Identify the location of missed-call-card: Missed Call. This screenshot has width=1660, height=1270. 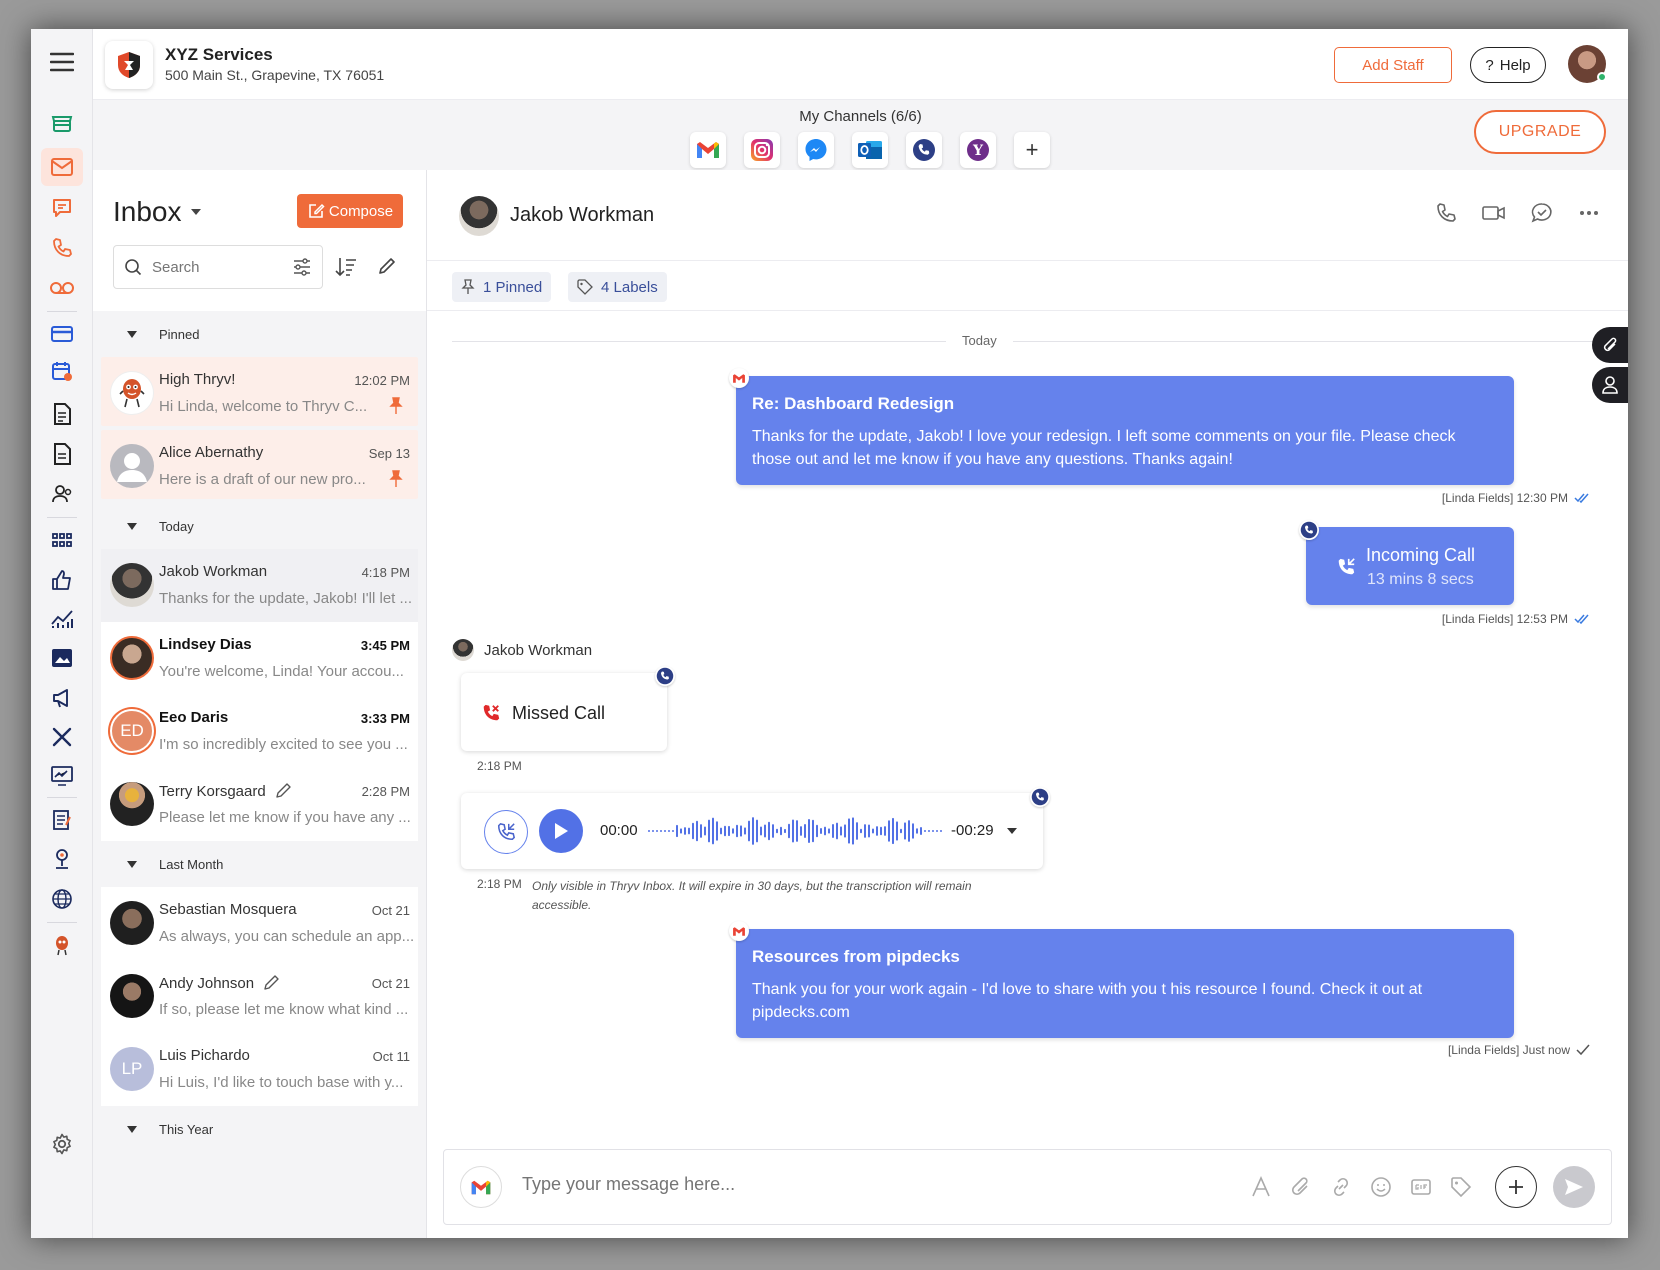
(564, 712).